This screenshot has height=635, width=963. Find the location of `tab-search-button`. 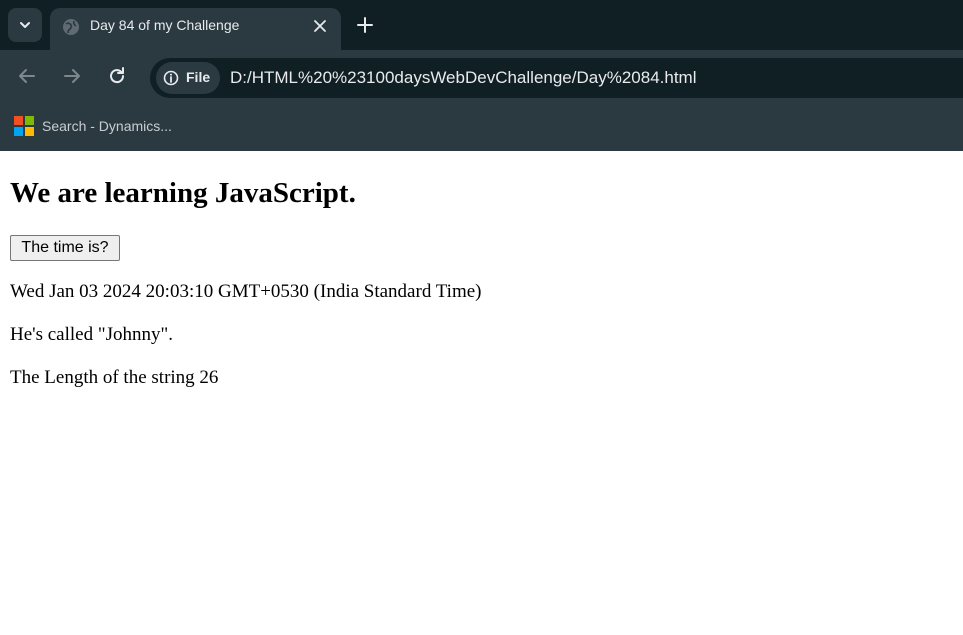

tab-search-button is located at coordinates (25, 25).